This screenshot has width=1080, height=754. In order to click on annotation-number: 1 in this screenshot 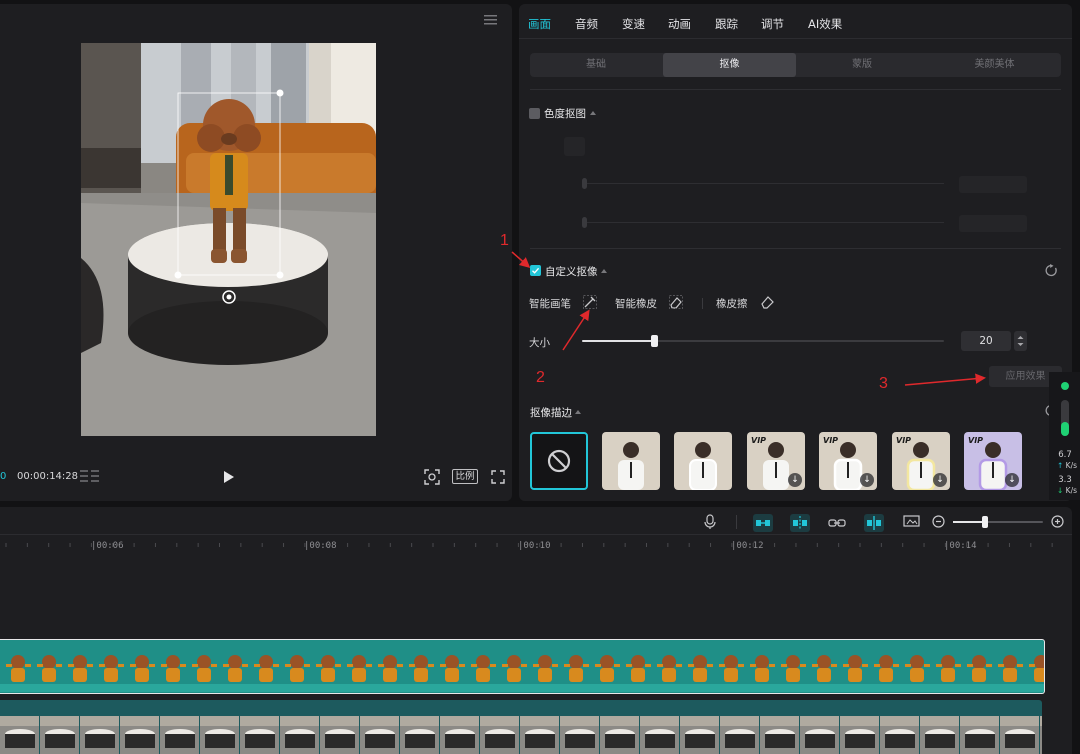, I will do `click(504, 240)`.